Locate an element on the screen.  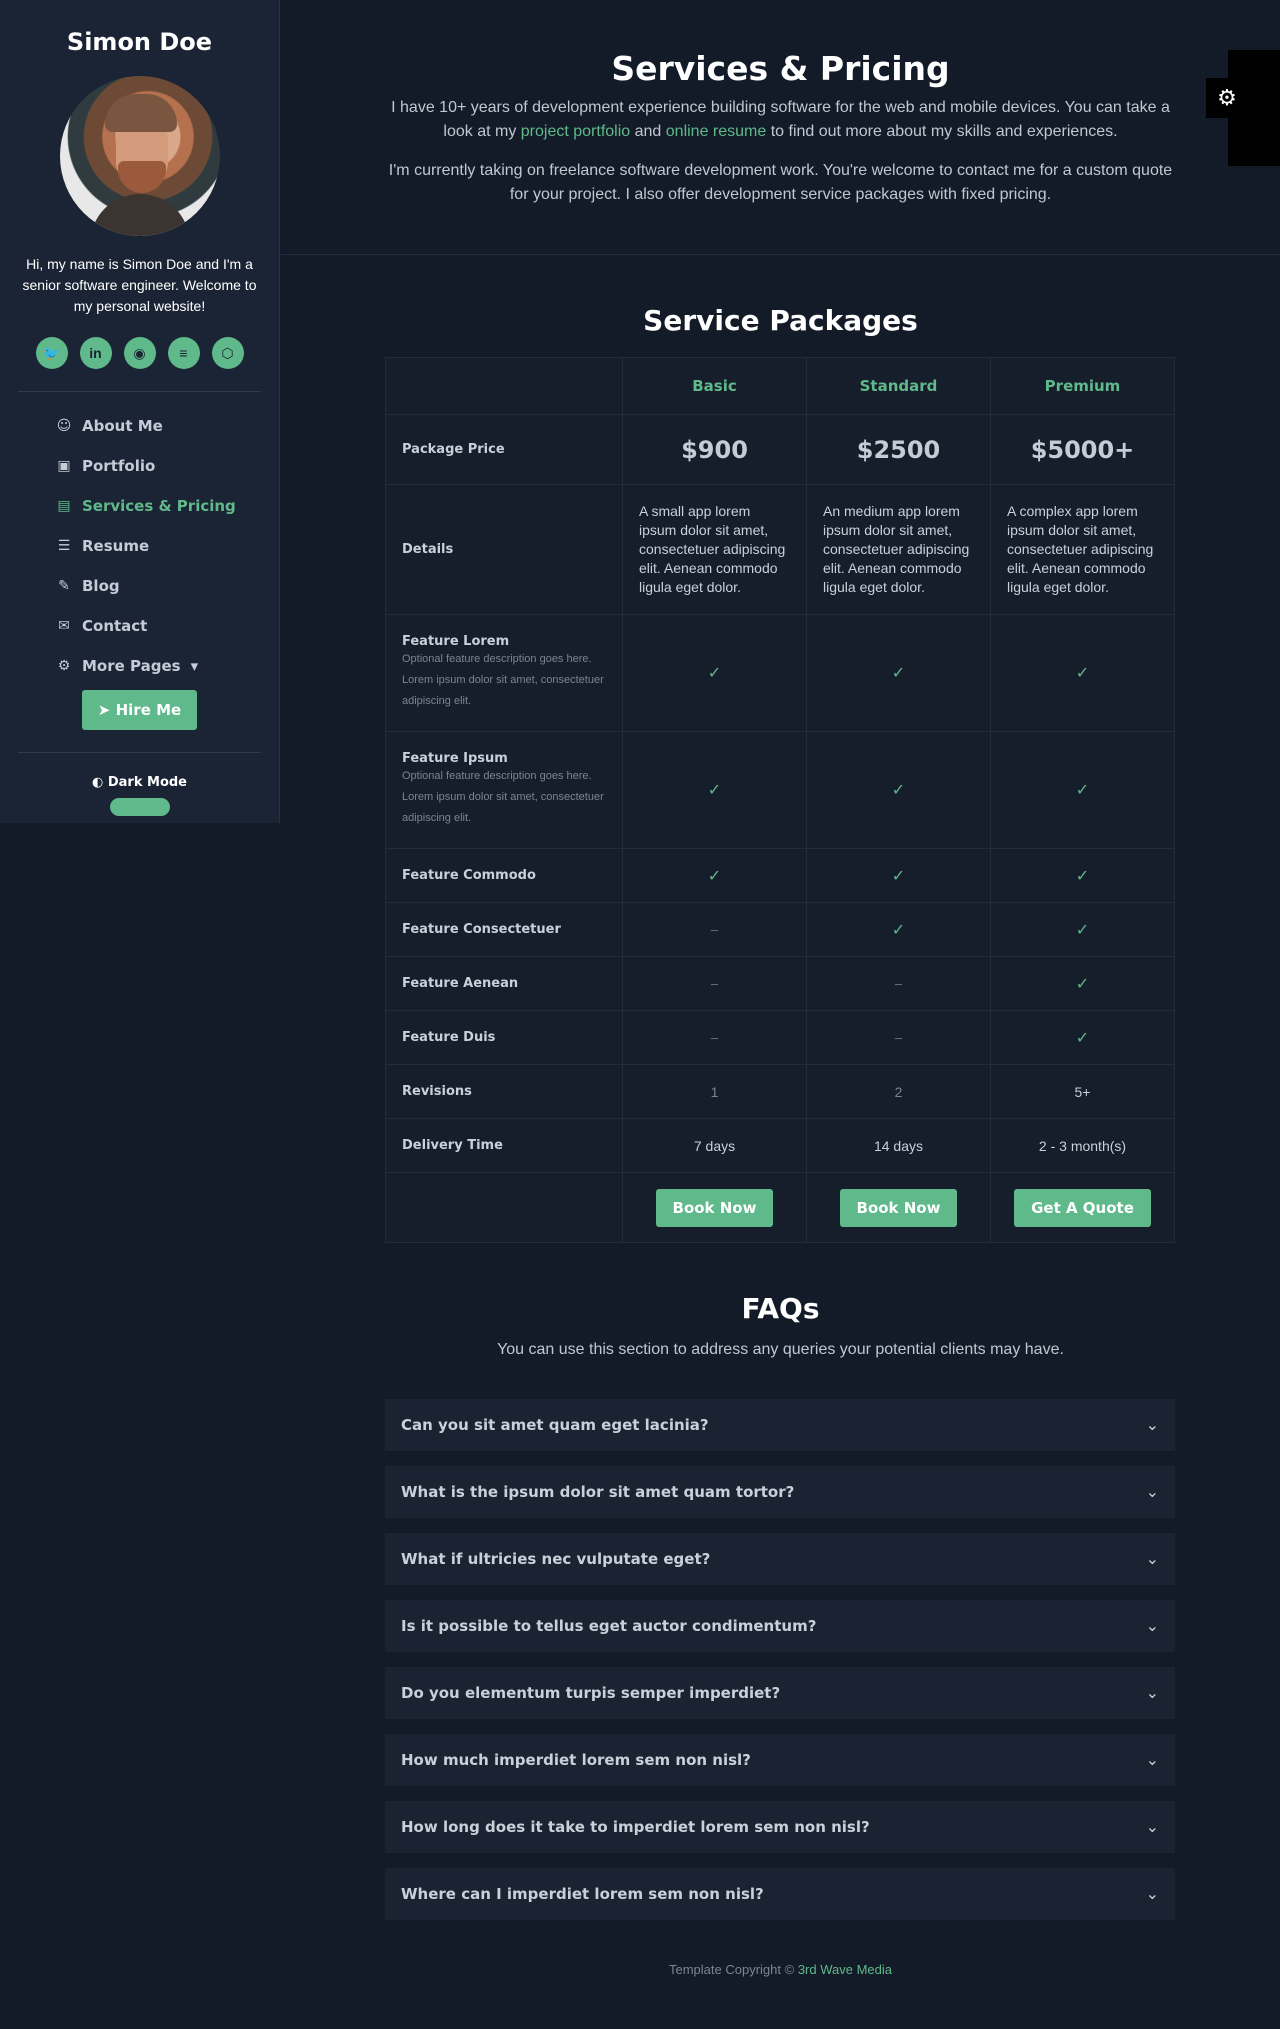
get-a-quote-button: Get A Quote is located at coordinates (1082, 1207).